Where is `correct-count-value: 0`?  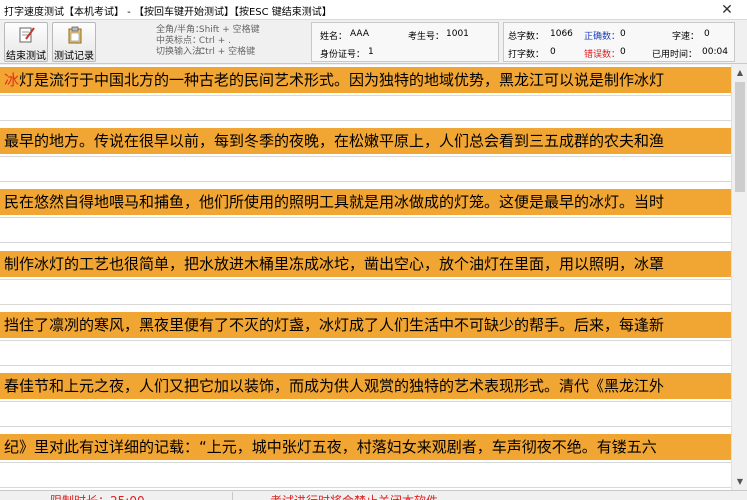 correct-count-value: 0 is located at coordinates (623, 34).